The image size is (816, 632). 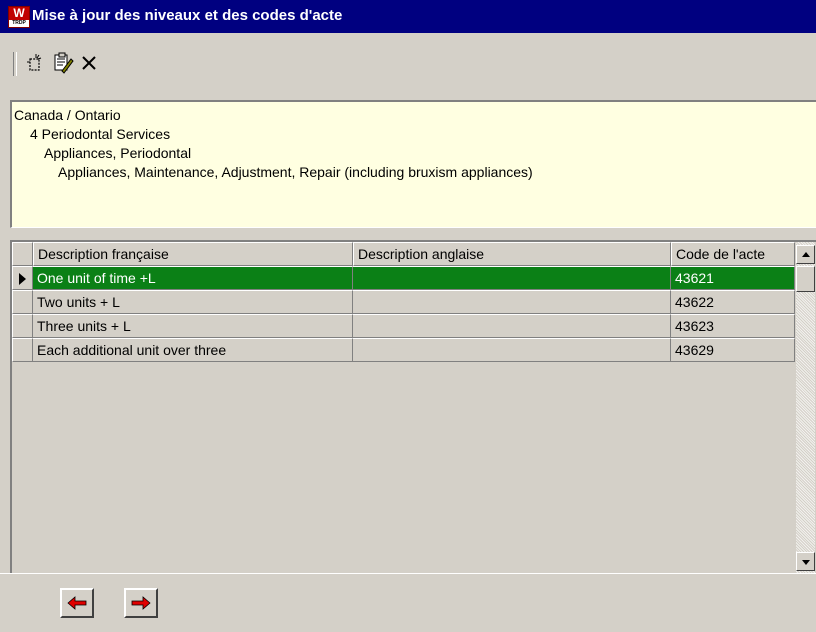 What do you see at coordinates (193, 350) in the screenshot?
I see `cell-french-description: Each additional unit over three` at bounding box center [193, 350].